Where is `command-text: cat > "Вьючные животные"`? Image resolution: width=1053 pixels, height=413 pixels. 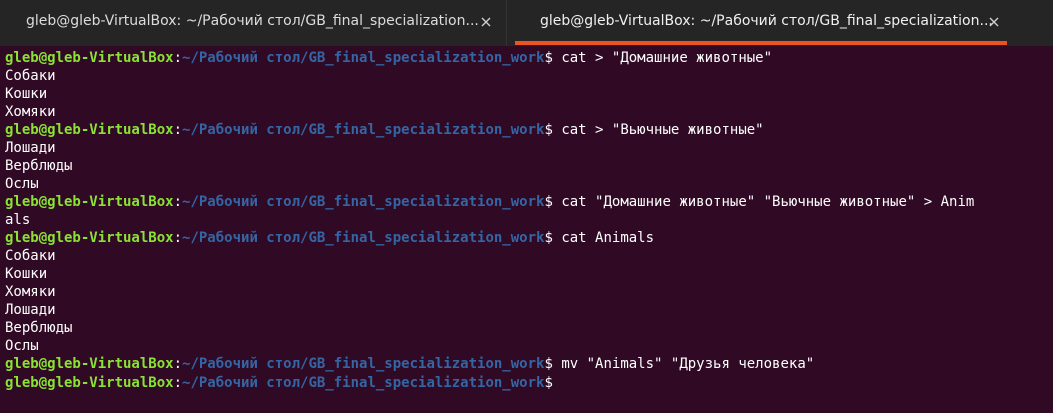 command-text: cat > "Вьючные животные" is located at coordinates (658, 130).